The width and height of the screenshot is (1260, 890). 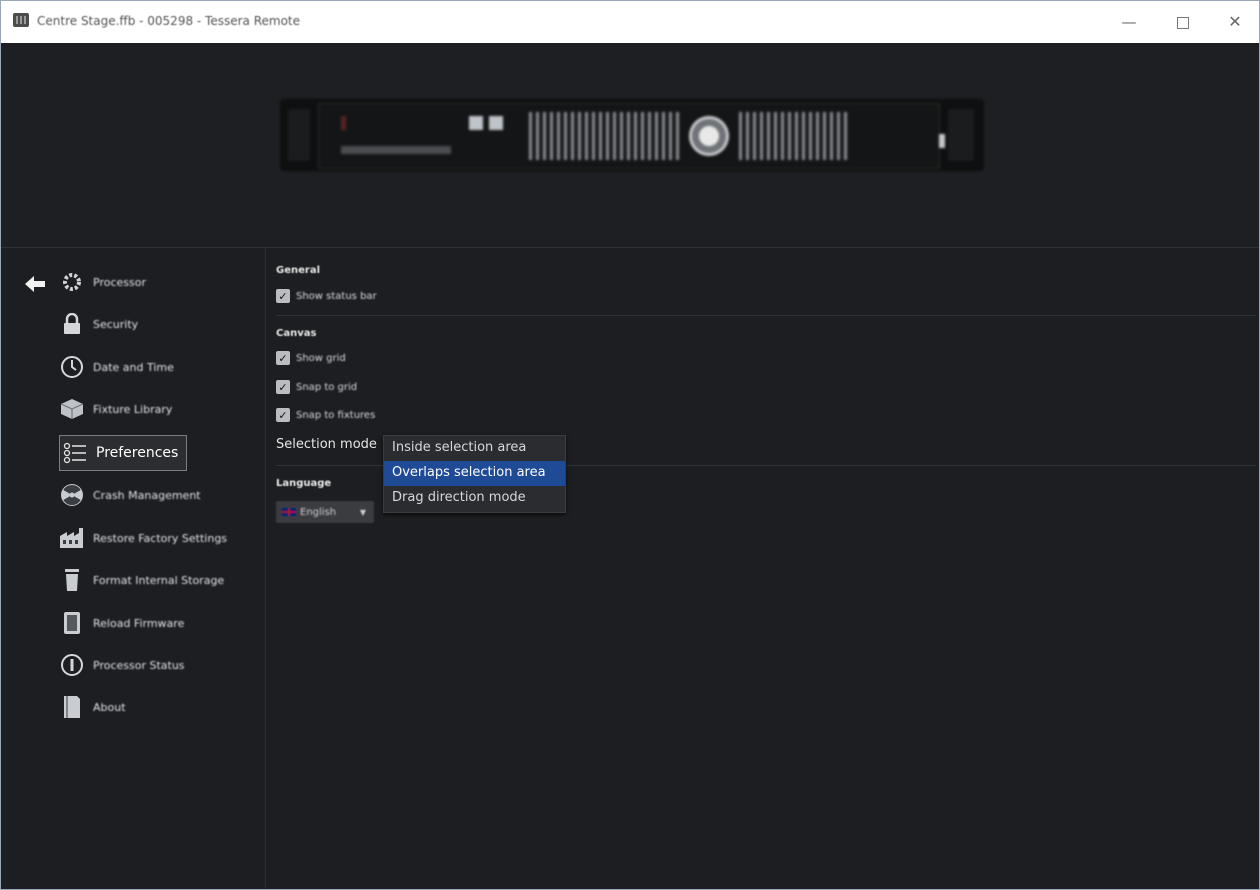 I want to click on show-grid-checkbox: ✓ Show grid, so click(x=311, y=358).